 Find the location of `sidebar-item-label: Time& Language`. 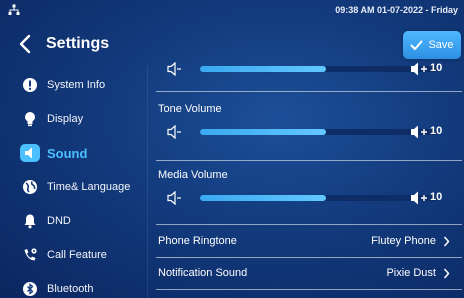

sidebar-item-label: Time& Language is located at coordinates (89, 187).